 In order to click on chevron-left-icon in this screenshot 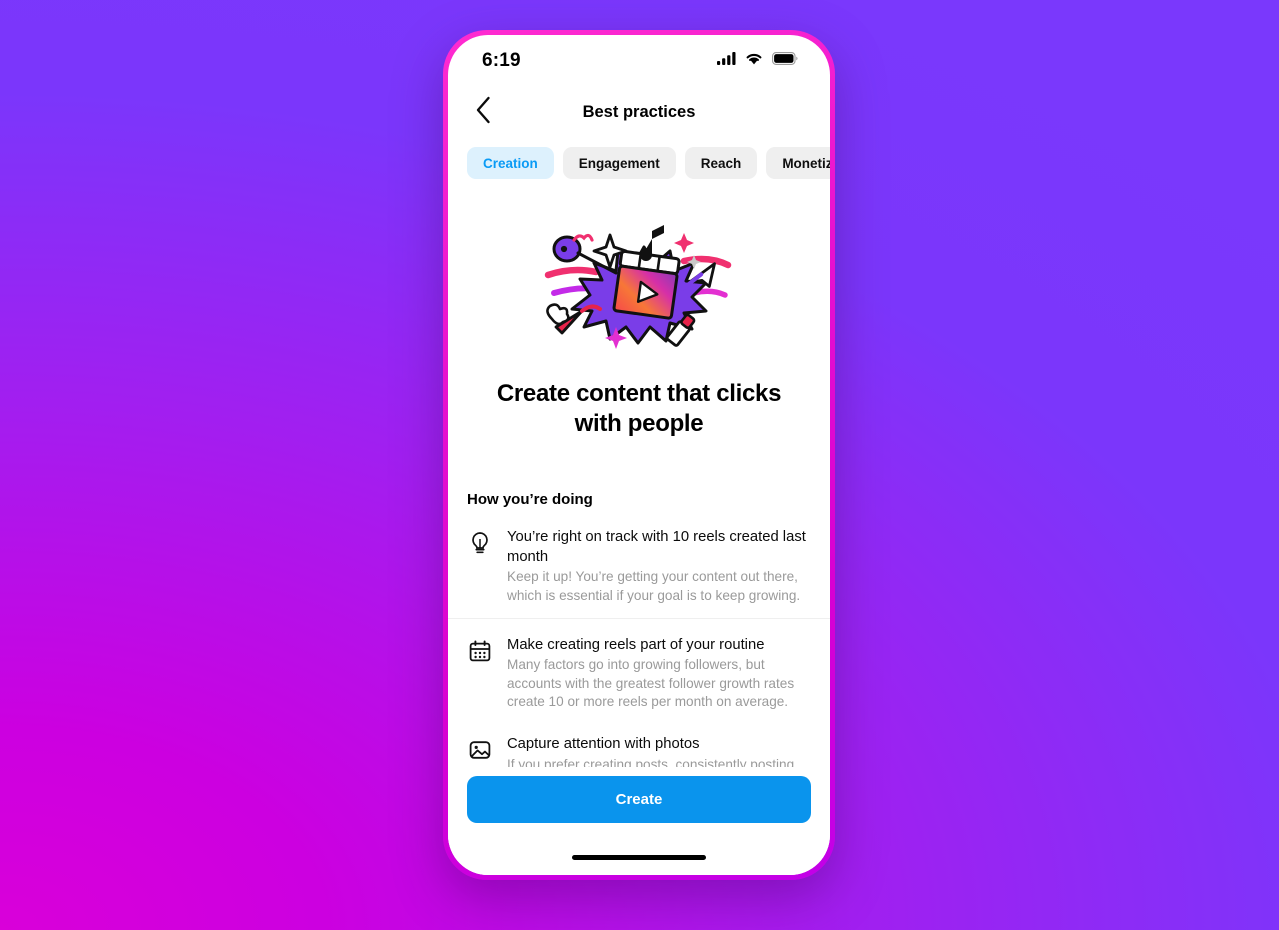, I will do `click(483, 112)`.